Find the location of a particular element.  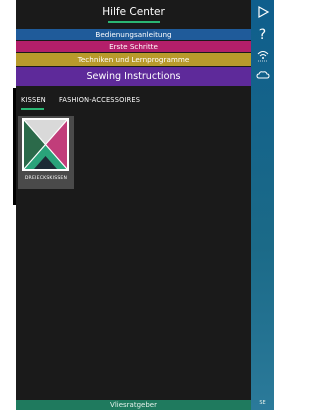

help-glyph: ? is located at coordinates (262, 35).